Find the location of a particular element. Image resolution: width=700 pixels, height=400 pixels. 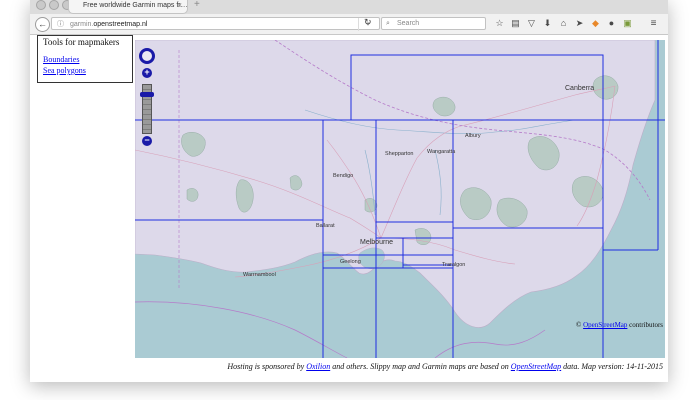

city-ballarat: Ballarat is located at coordinates (325, 226).